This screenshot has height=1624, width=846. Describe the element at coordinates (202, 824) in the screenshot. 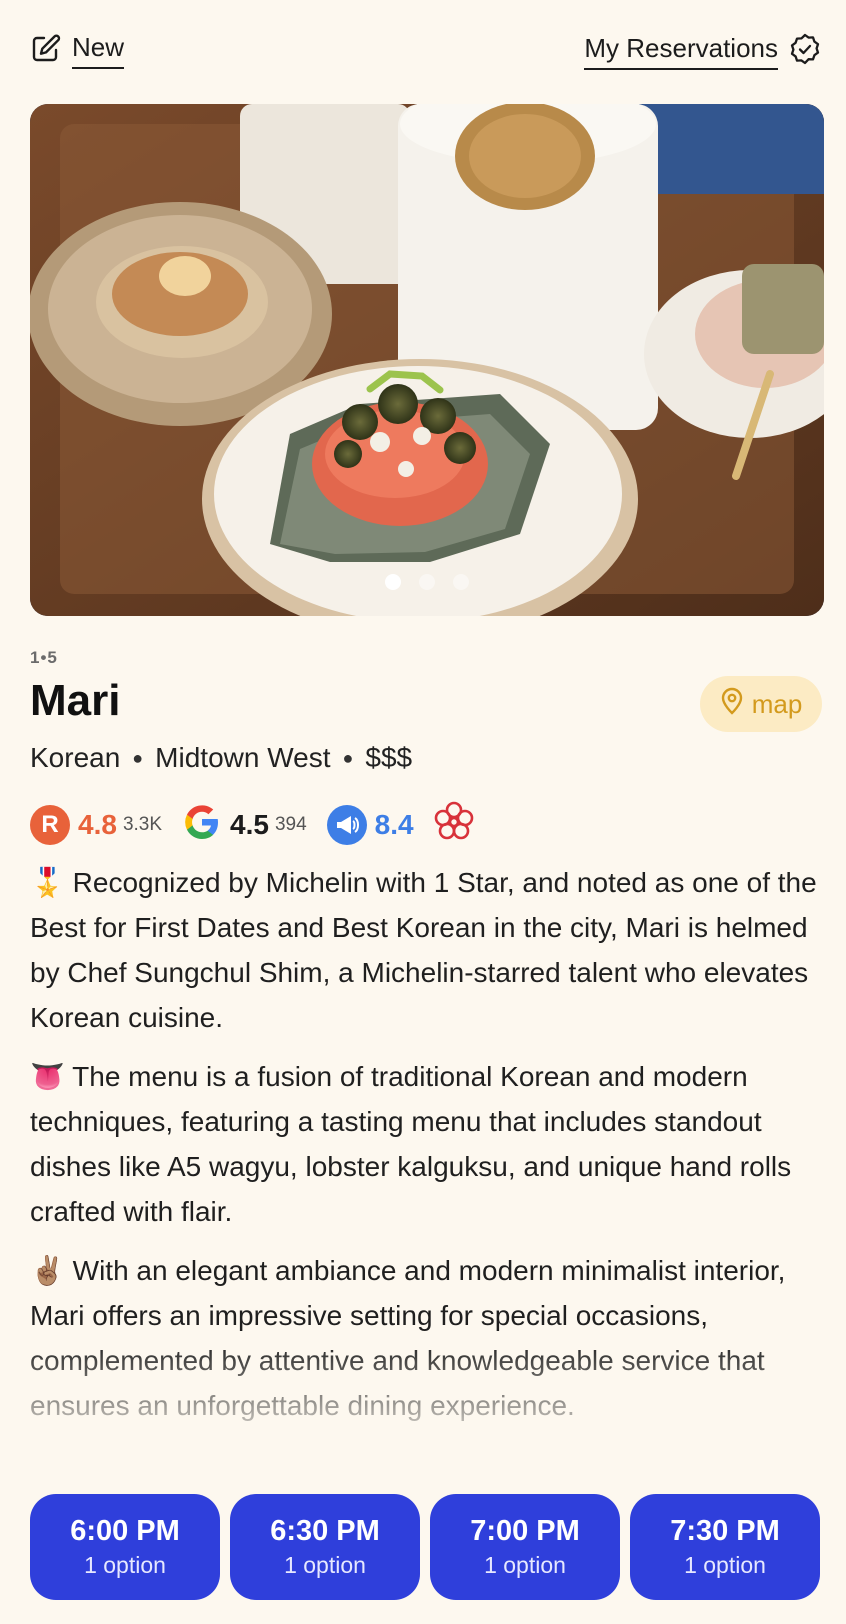

I see `google-g-icon` at that location.